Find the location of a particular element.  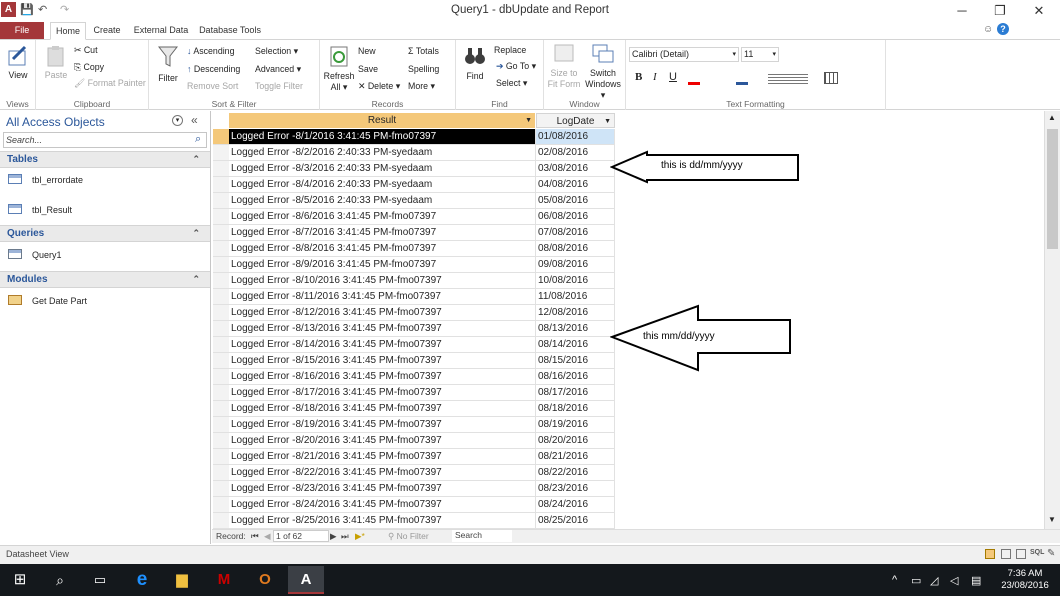

view-button: View is located at coordinates (18, 63).